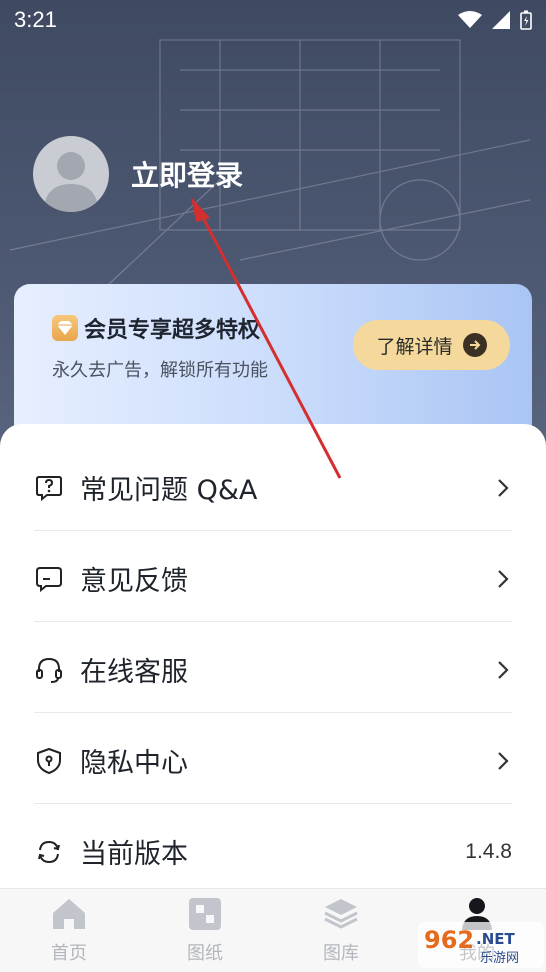  I want to click on status-icons, so click(495, 20).